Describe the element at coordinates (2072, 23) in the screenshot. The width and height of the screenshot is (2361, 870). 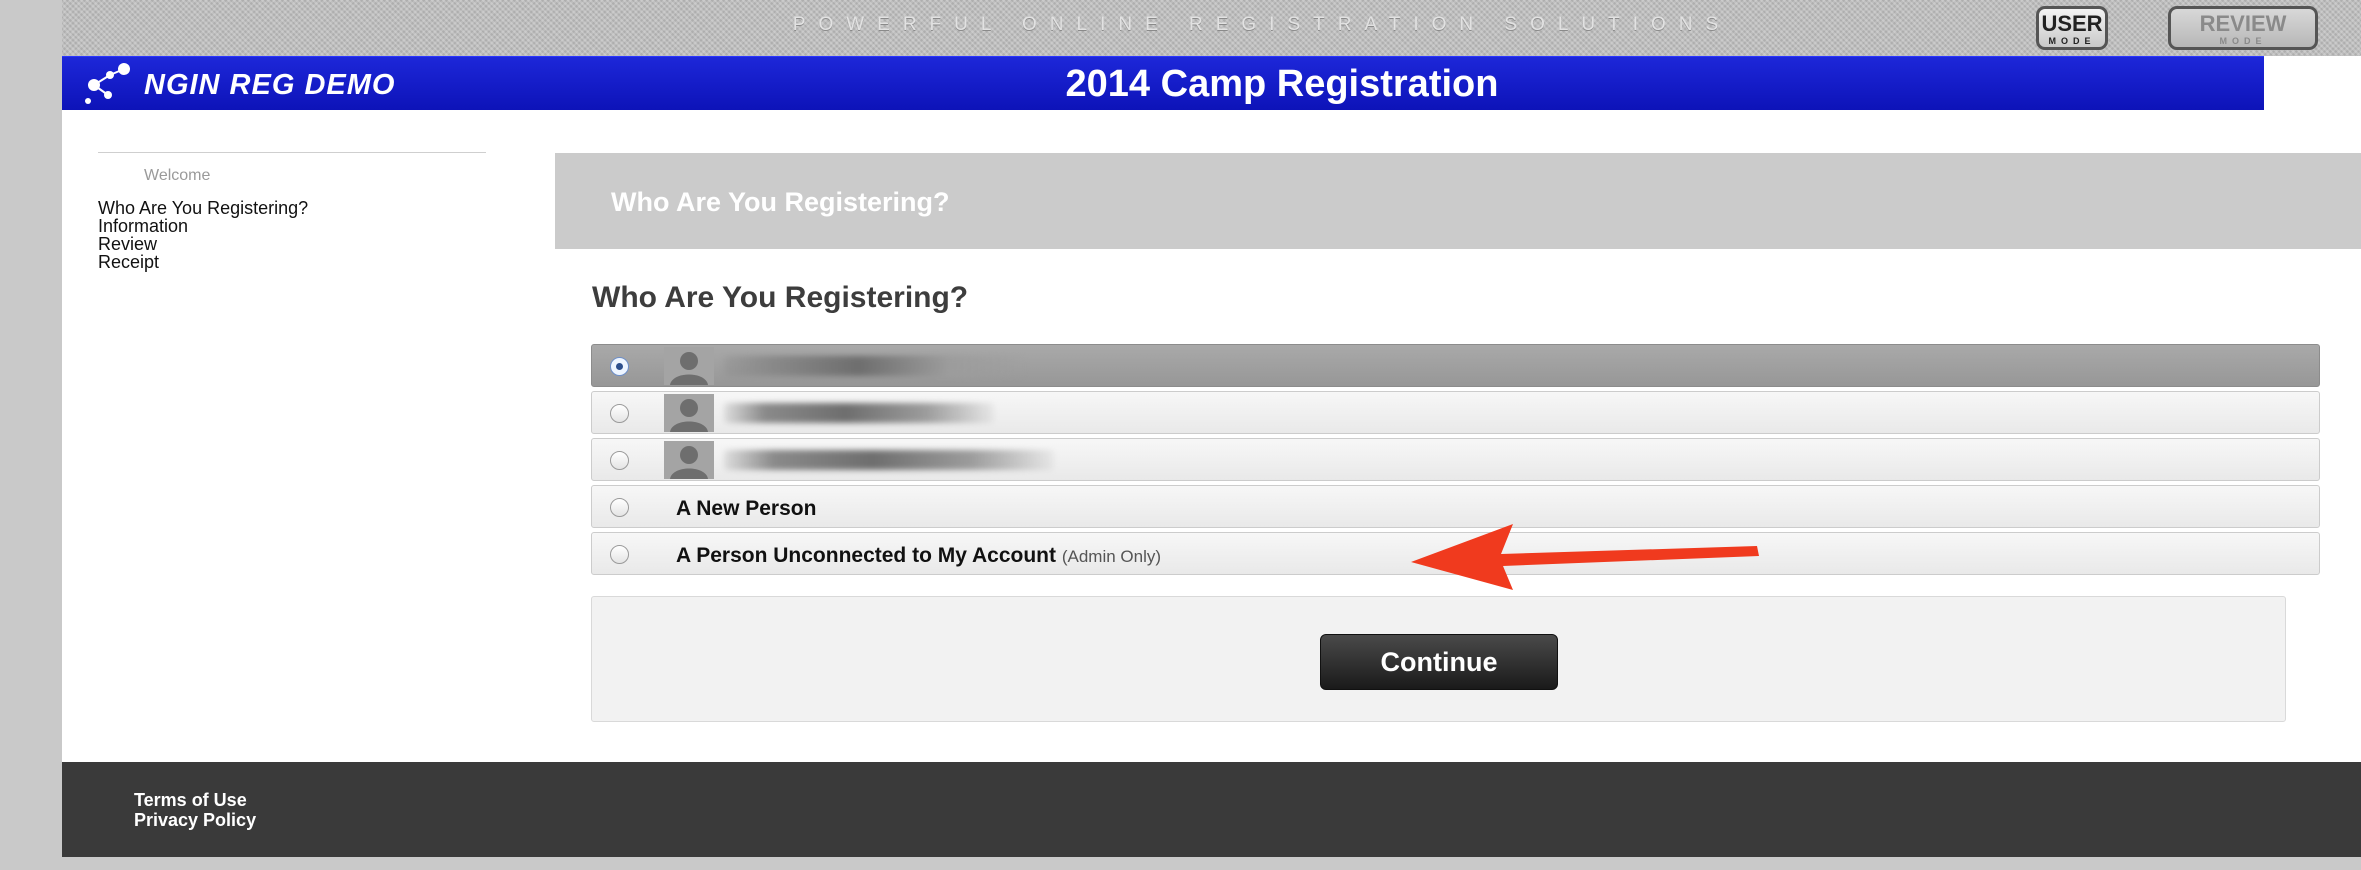
I see `user-mode-label: USER` at that location.